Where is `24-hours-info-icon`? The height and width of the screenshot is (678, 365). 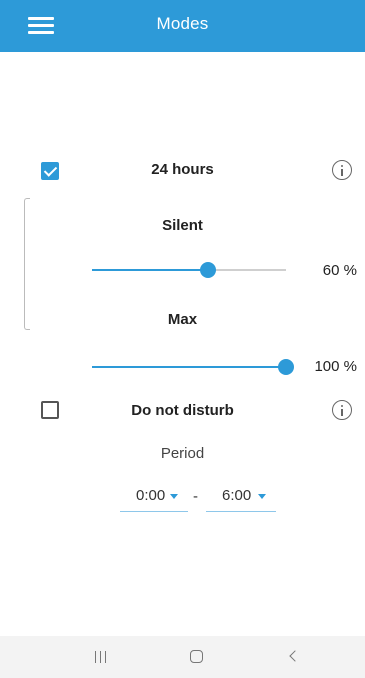 24-hours-info-icon is located at coordinates (342, 170).